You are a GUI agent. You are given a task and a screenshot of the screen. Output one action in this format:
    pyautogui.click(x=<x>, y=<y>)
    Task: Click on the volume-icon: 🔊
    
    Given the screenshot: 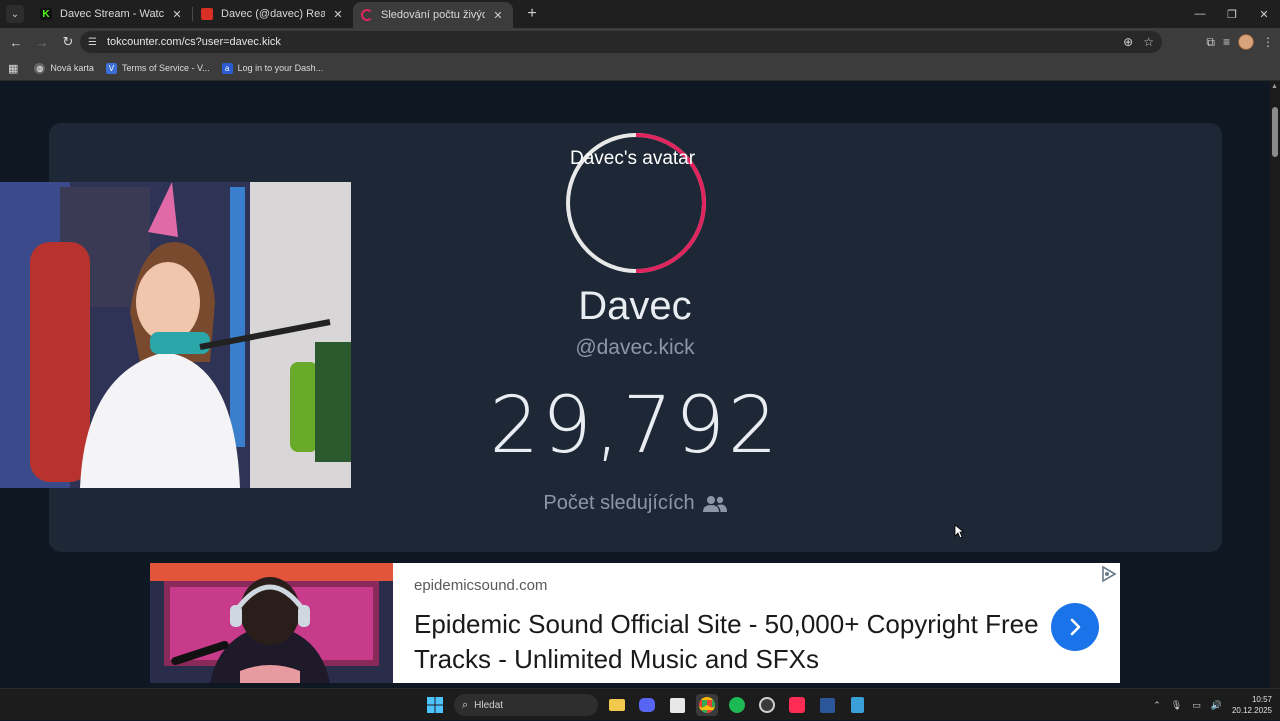 What is the action you would take?
    pyautogui.click(x=1216, y=705)
    